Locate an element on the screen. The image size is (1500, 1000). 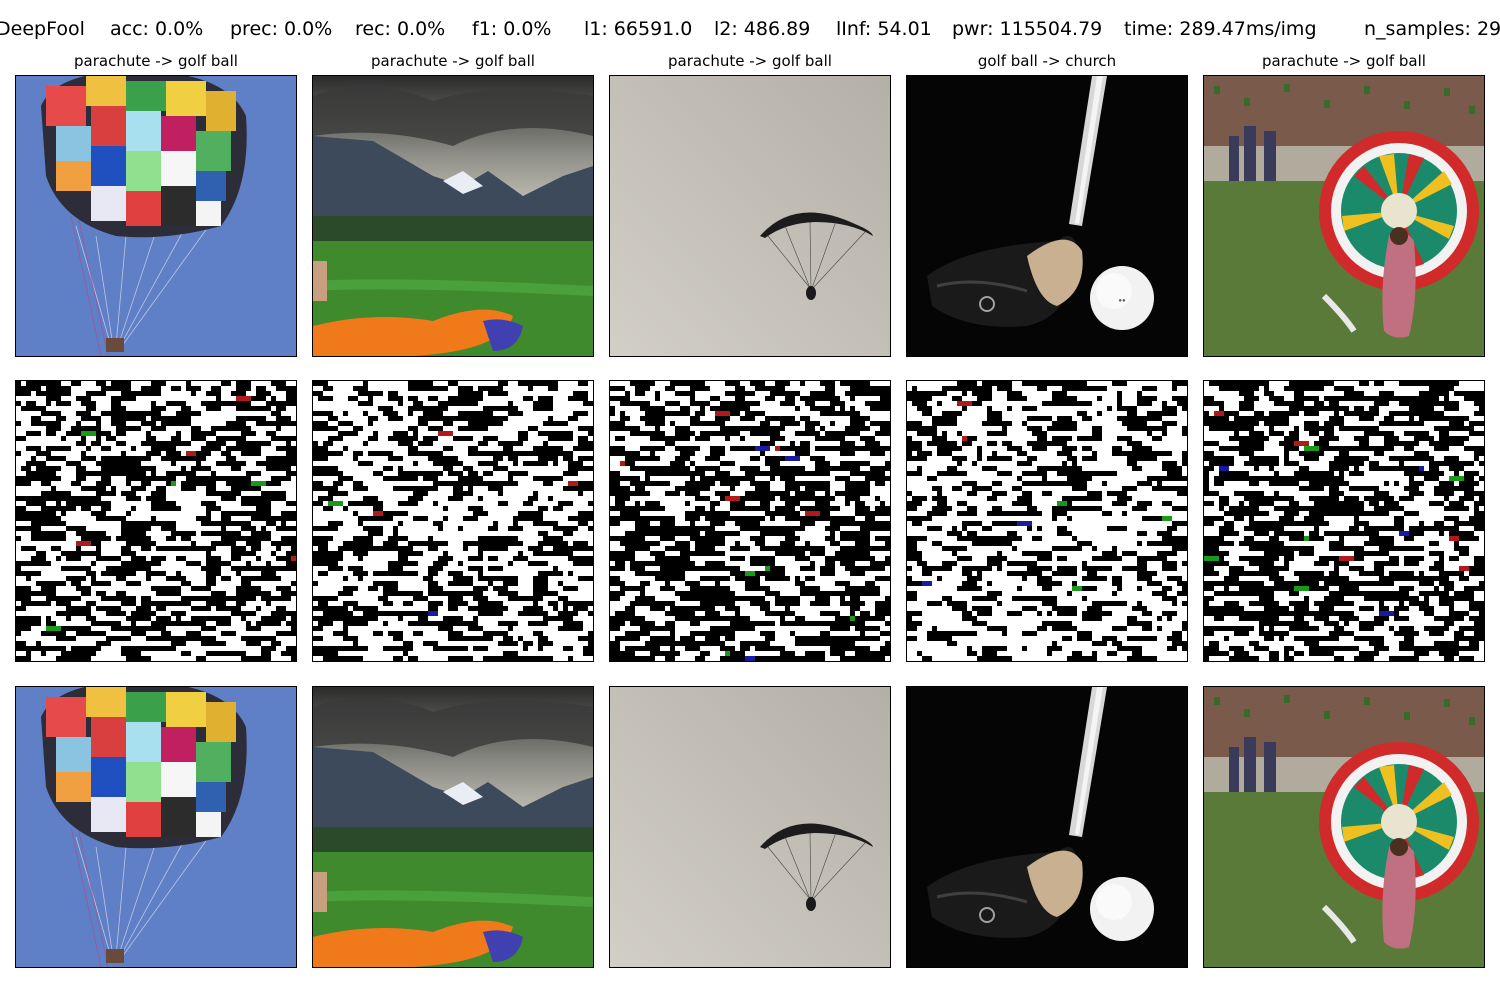
prec-metric: prec: 0.0% is located at coordinates (281, 29).